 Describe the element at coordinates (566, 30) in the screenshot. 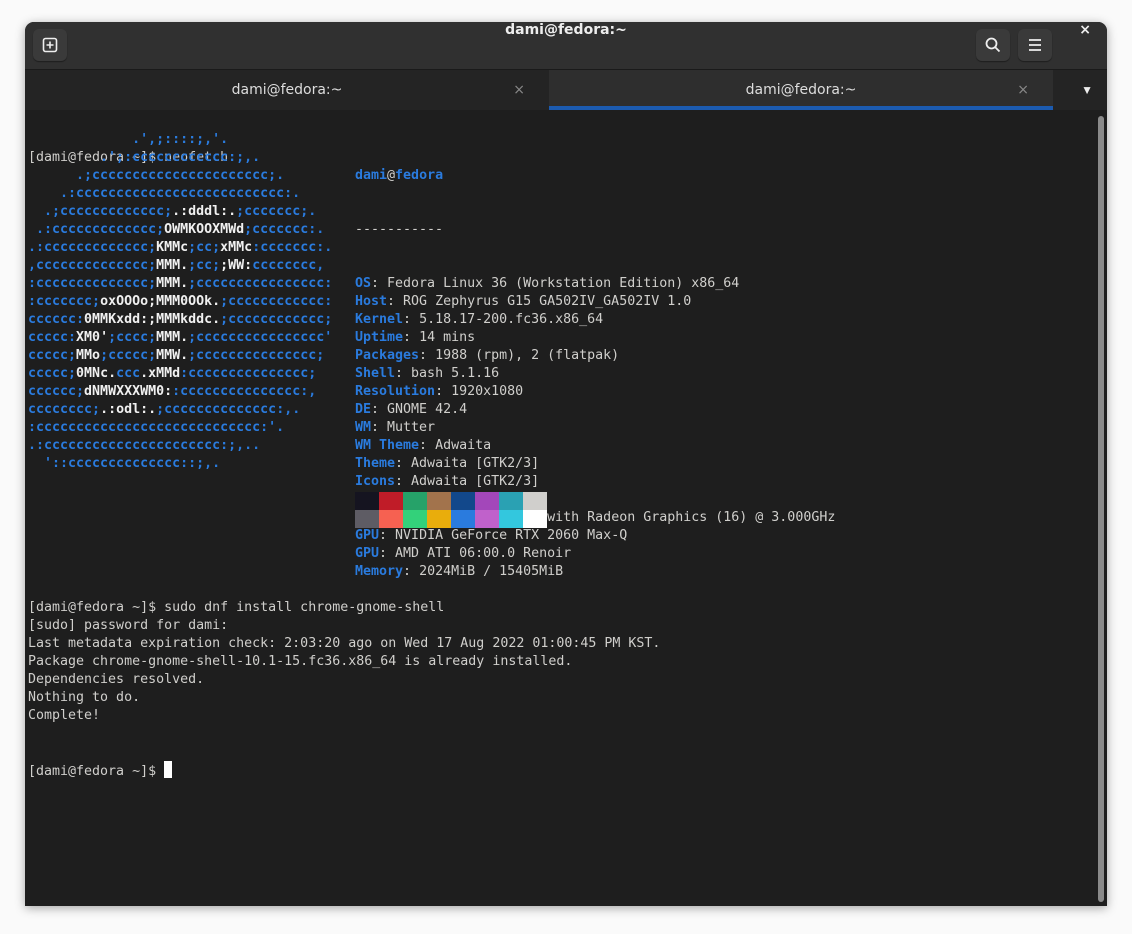

I see `window-title: dami@fedora:~` at that location.